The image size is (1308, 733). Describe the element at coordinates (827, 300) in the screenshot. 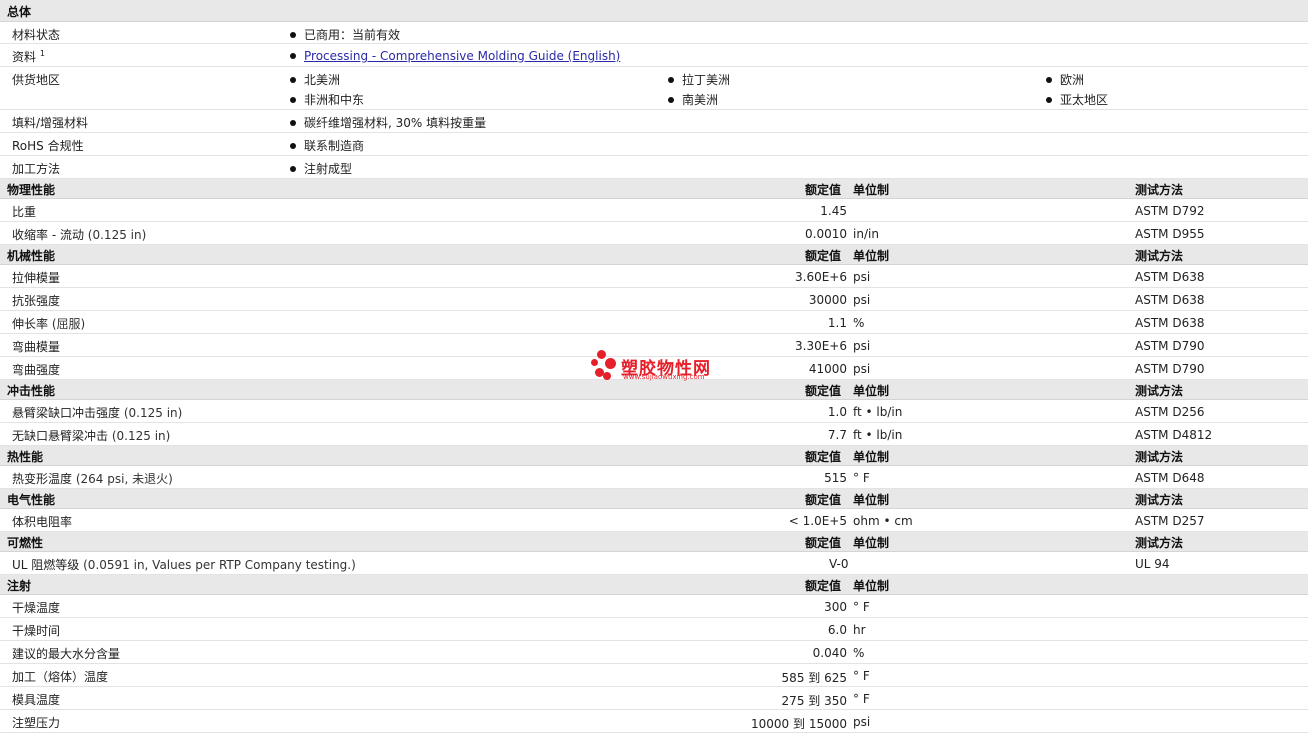

I see `property-value: 30000` at that location.